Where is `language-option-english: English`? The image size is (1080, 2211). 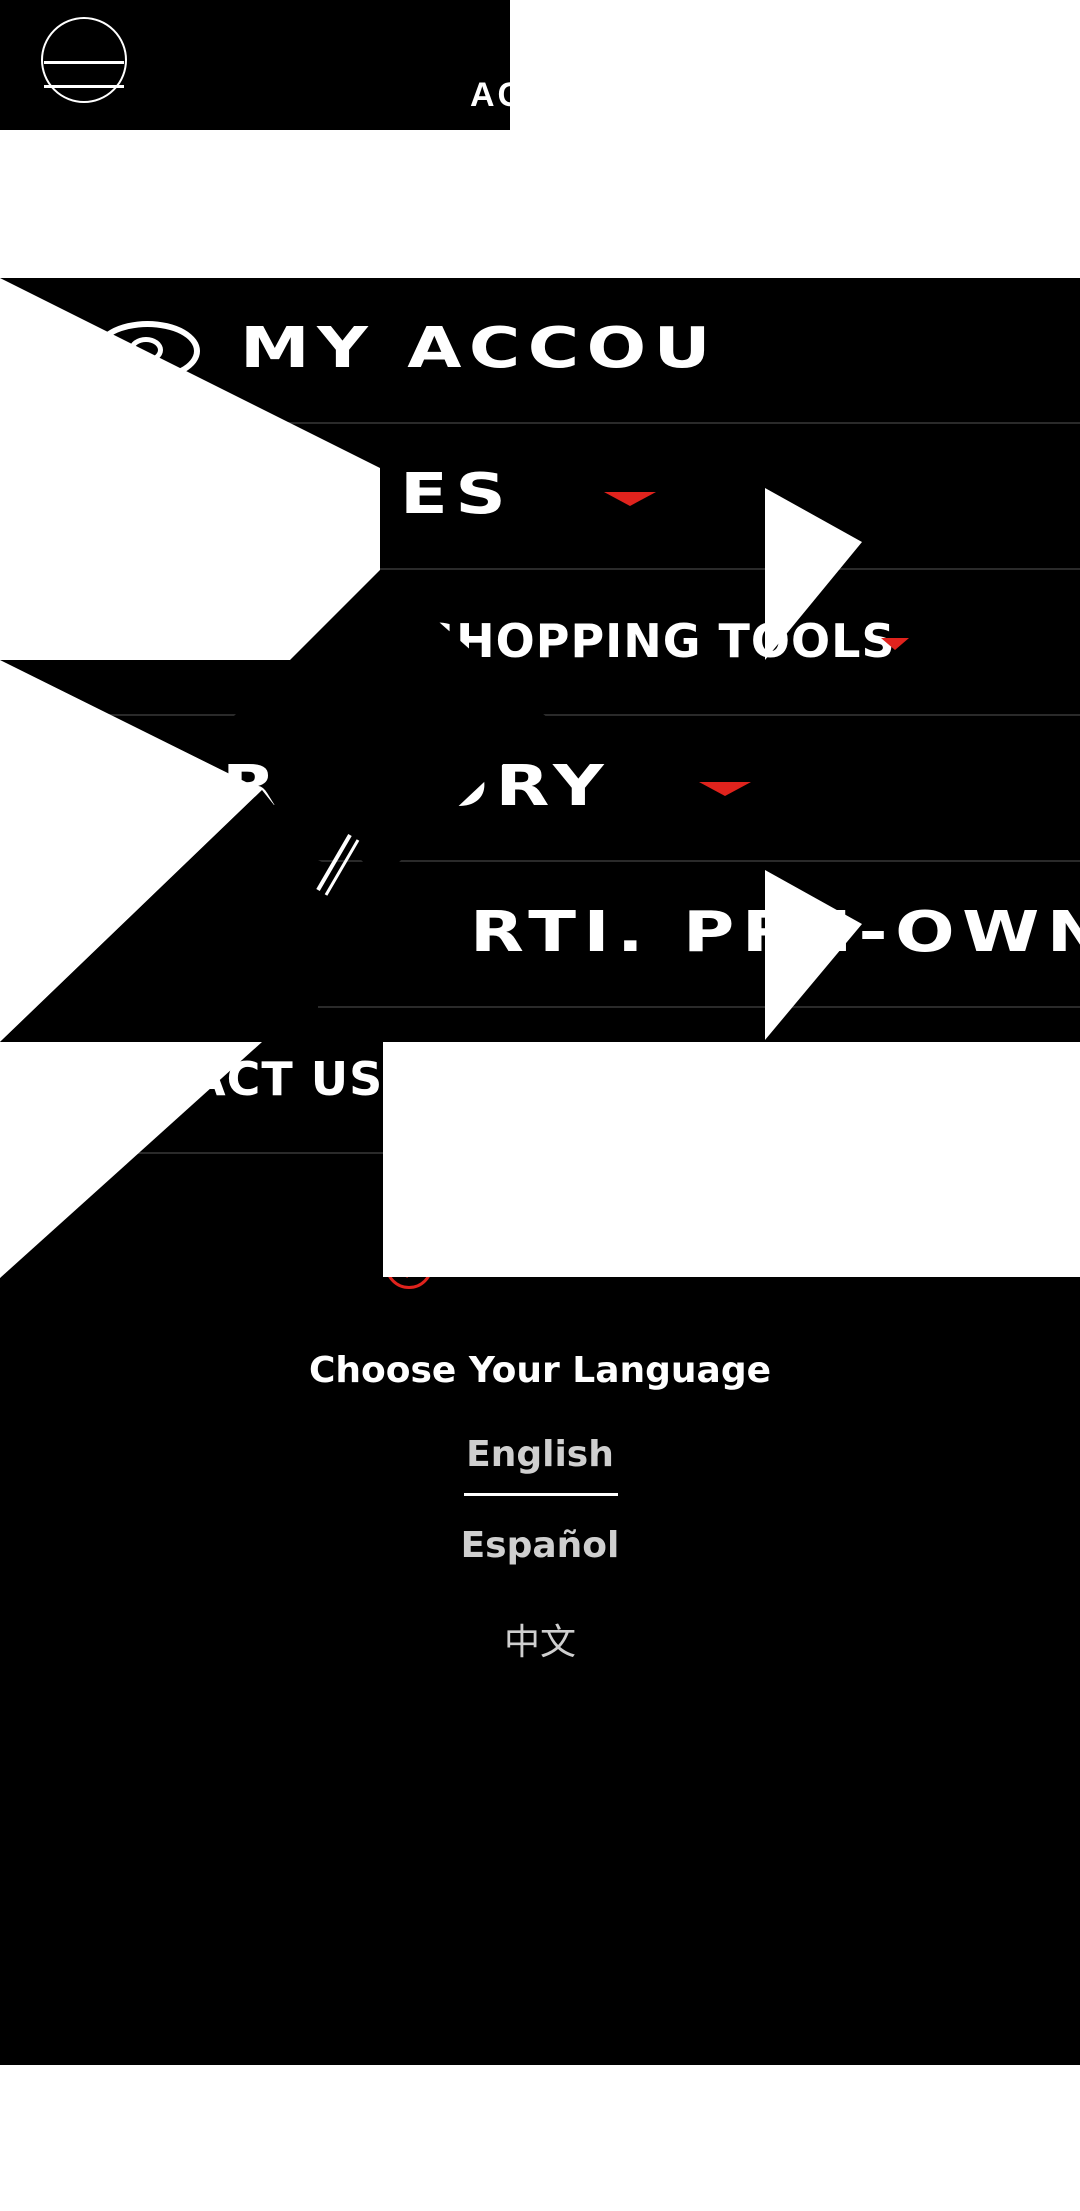 language-option-english: English is located at coordinates (540, 1454).